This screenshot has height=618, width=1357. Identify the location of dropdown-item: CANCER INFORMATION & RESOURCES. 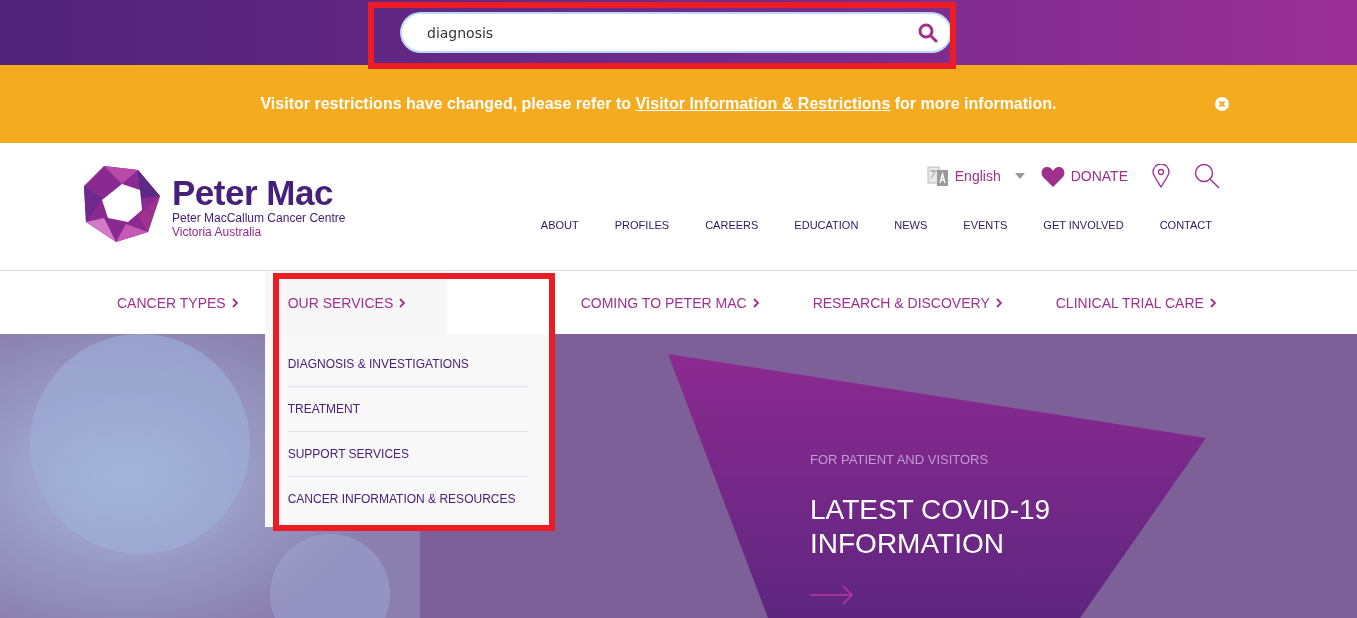
(407, 499).